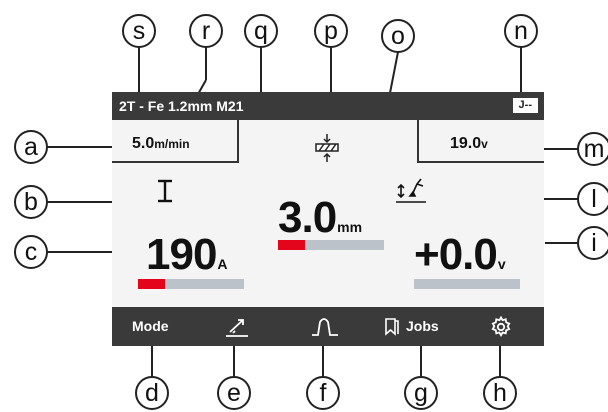 This screenshot has width=608, height=412. I want to click on callout-a: a, so click(31, 147).